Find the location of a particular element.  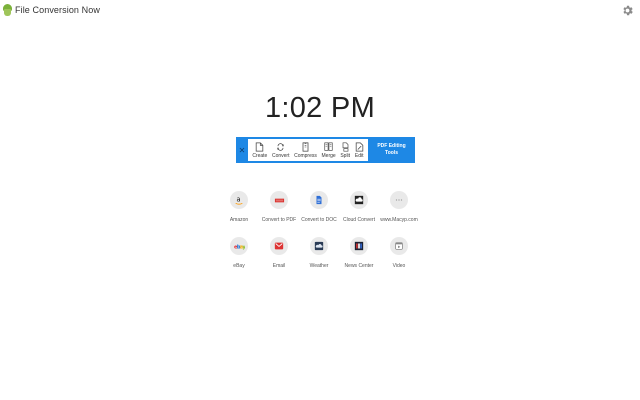

toolbar-title-line1: PDF Editing is located at coordinates (391, 146).